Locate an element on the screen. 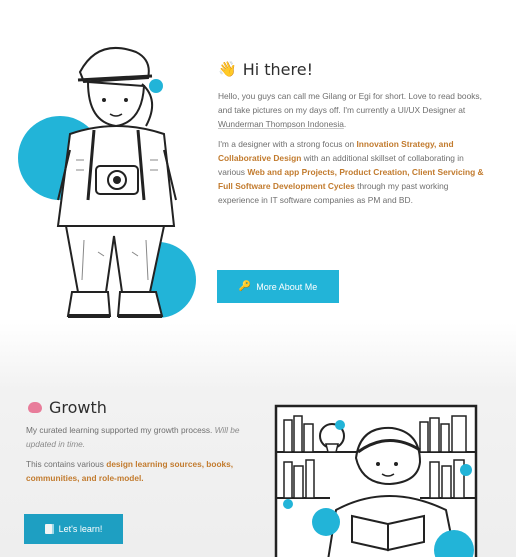 The height and width of the screenshot is (557, 516). hero-title: Hi there! is located at coordinates (277, 69).